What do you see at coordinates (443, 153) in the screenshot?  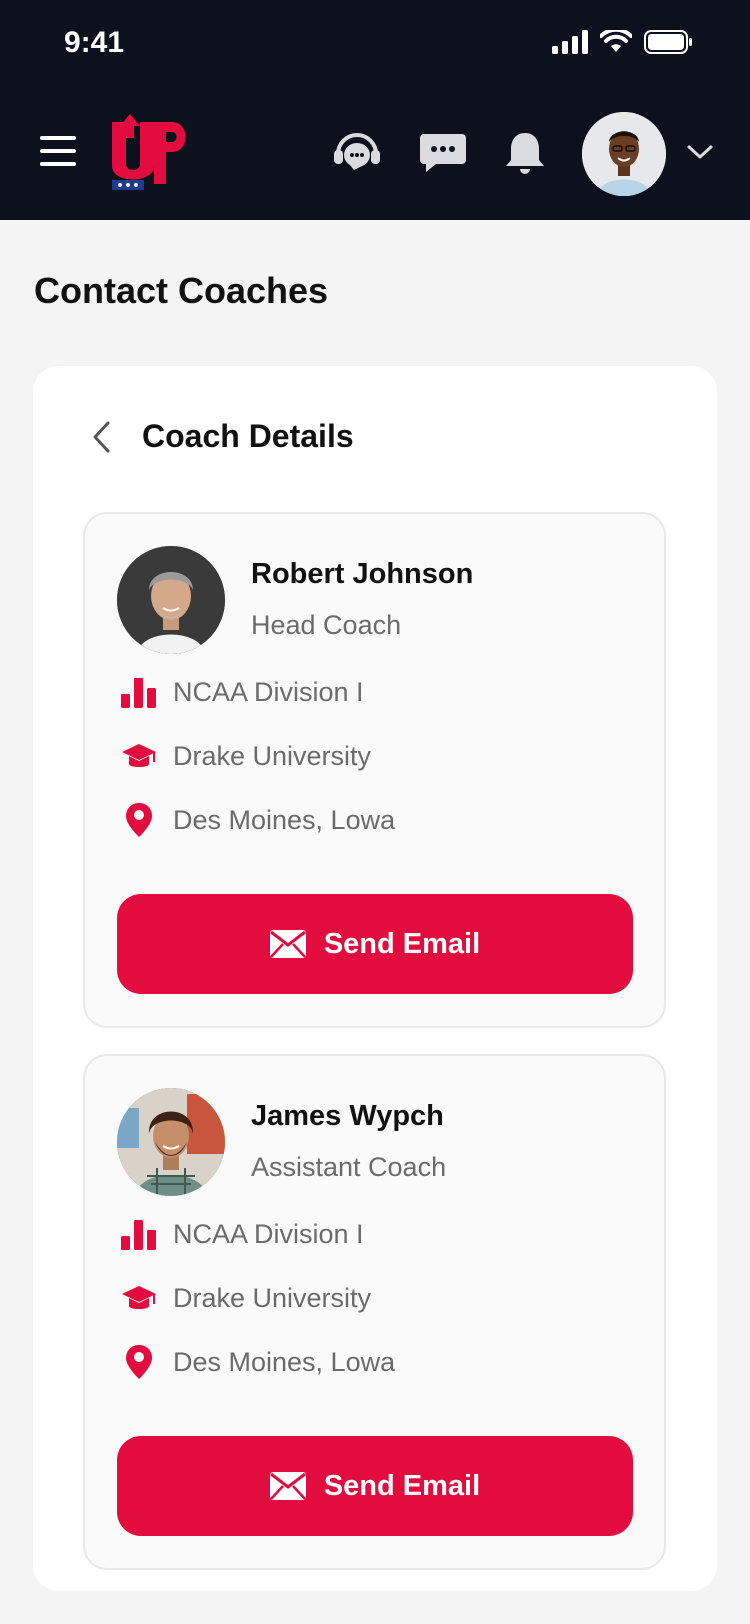 I see `chat-icon` at bounding box center [443, 153].